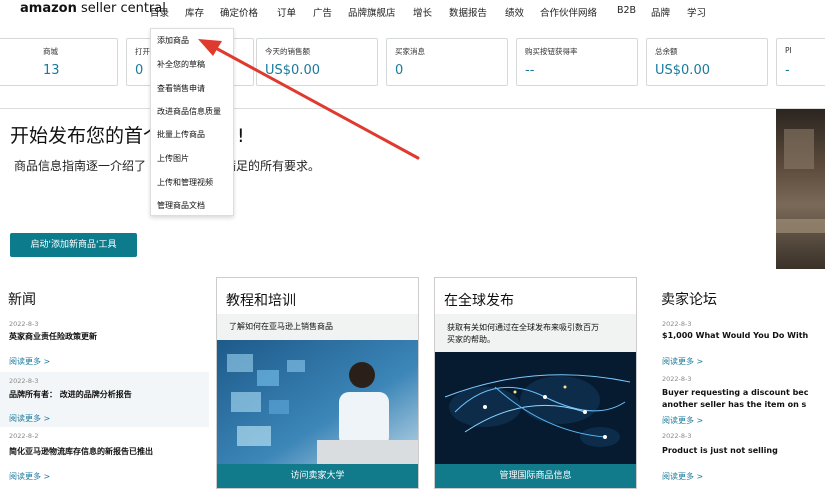 The image size is (825, 489). Describe the element at coordinates (194, 12) in the screenshot. I see `nav-inventory: 库存` at that location.